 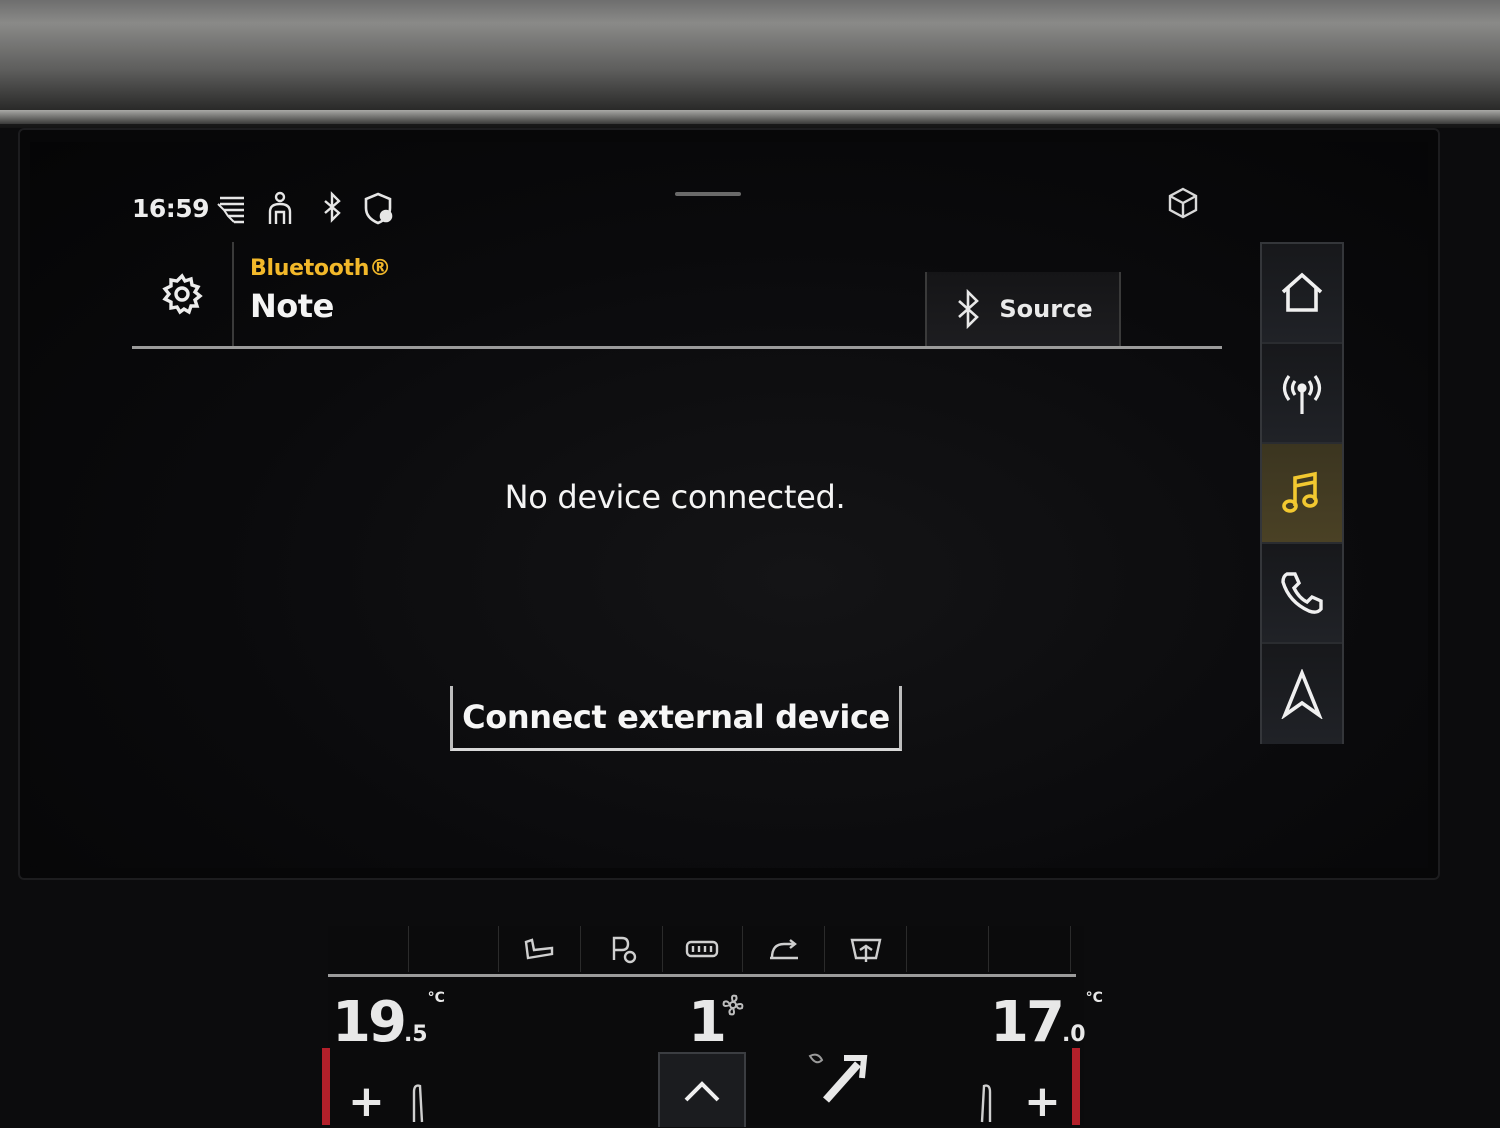 I want to click on climate-shortcut-bar, so click(x=702, y=951).